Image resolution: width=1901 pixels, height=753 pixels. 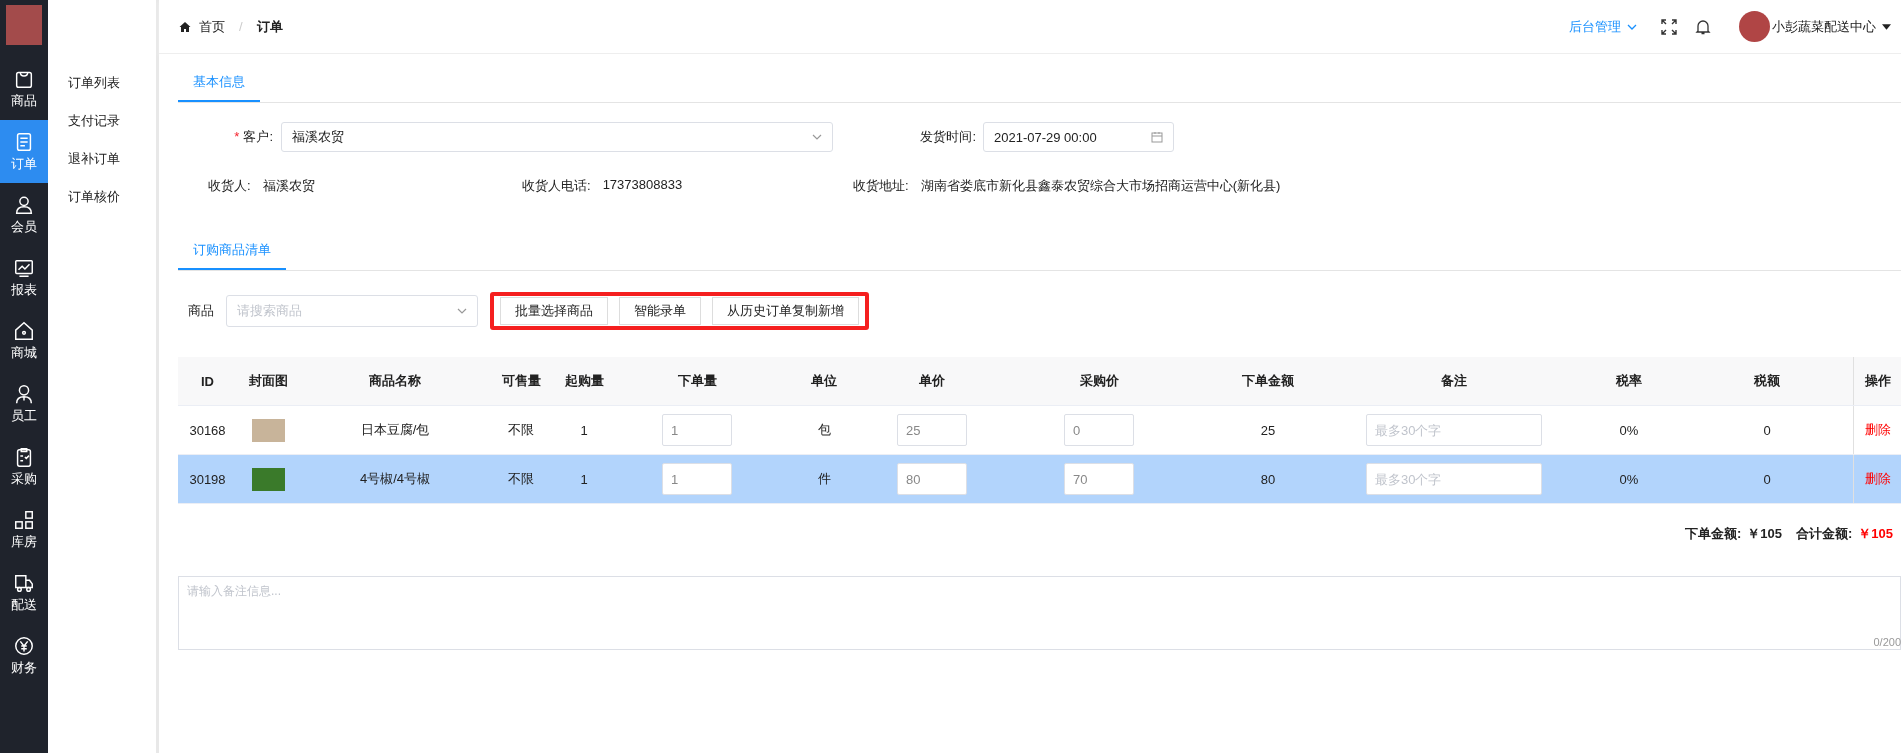 I want to click on action-button: 智能录单, so click(x=660, y=311).